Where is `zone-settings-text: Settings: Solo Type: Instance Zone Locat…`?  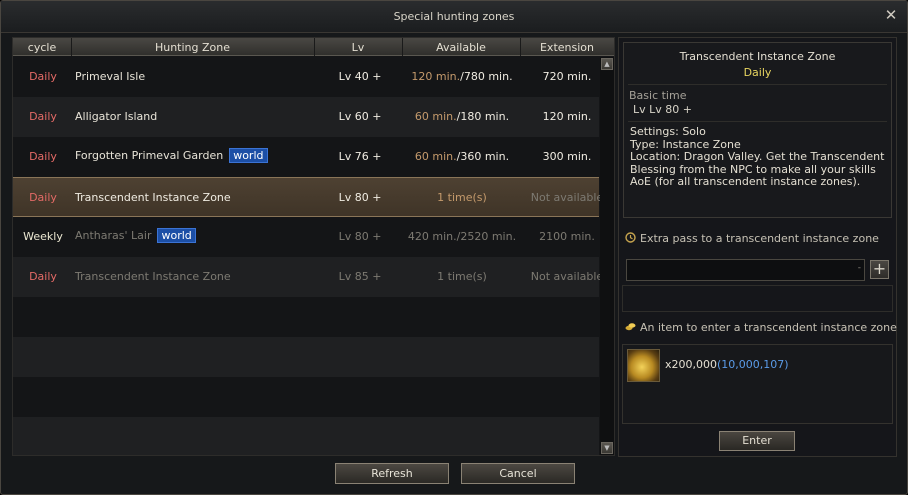
zone-settings-text: Settings: Solo Type: Instance Zone Locat… is located at coordinates (757, 156).